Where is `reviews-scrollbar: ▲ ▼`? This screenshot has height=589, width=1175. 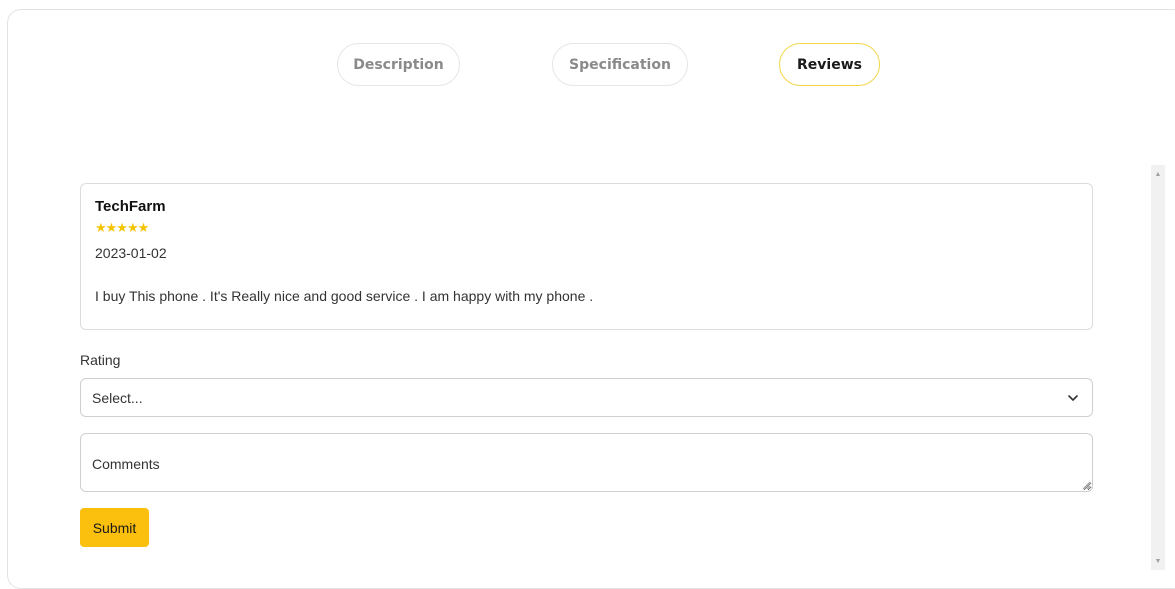
reviews-scrollbar: ▲ ▼ is located at coordinates (1158, 367).